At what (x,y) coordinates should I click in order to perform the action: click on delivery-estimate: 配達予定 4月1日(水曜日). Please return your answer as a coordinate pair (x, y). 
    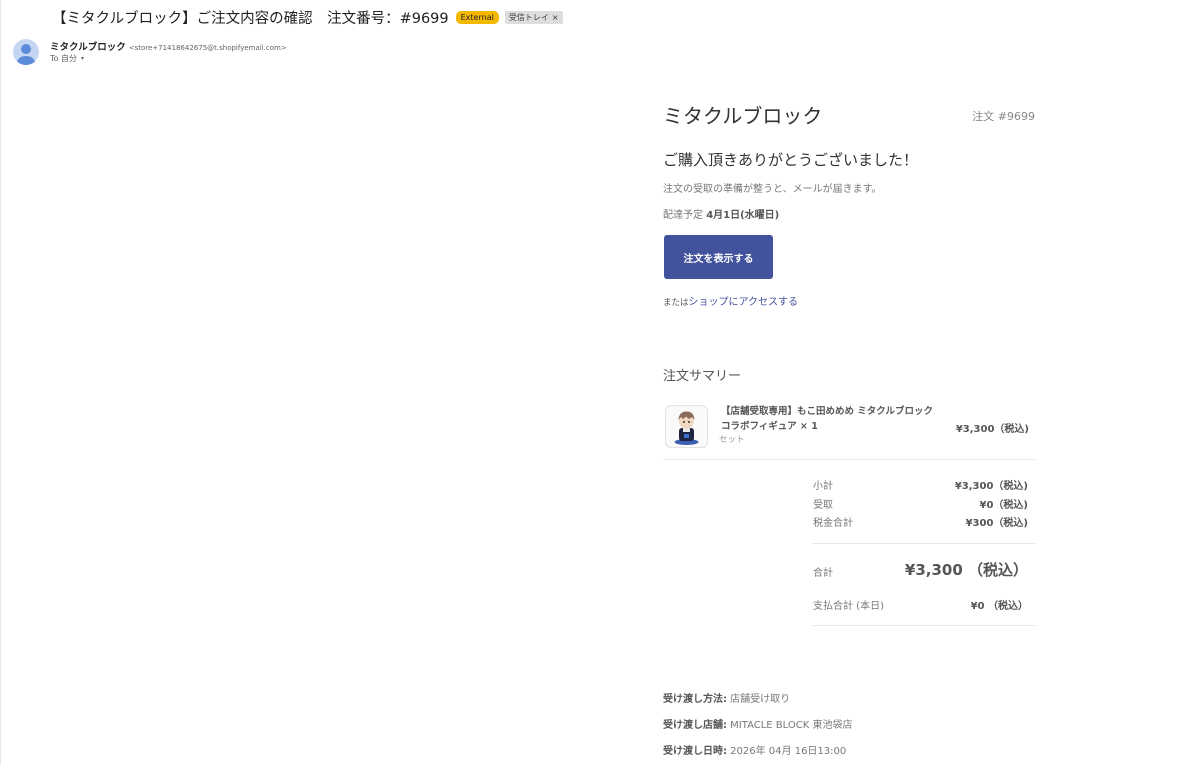
    Looking at the image, I should click on (721, 213).